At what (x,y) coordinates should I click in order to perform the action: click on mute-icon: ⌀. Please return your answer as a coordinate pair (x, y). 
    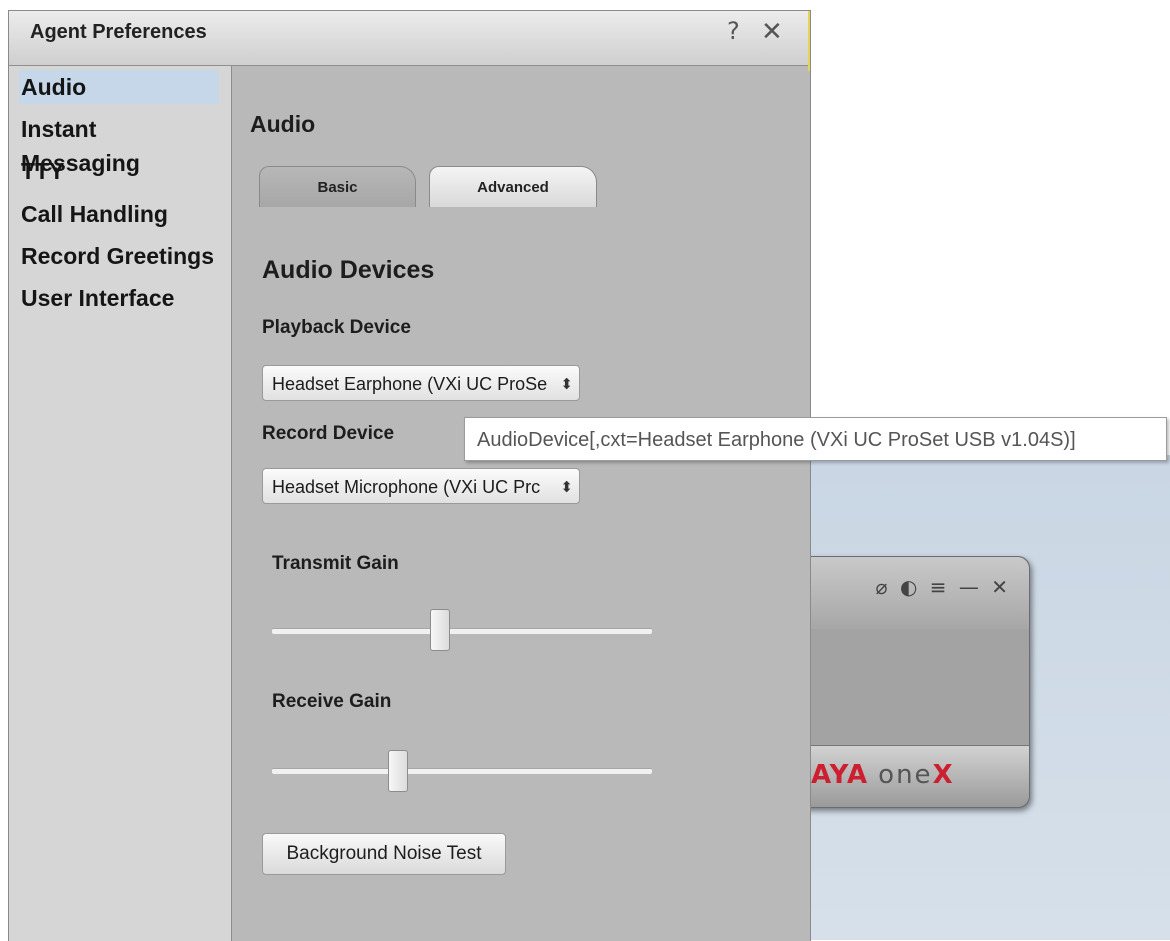
    Looking at the image, I should click on (883, 587).